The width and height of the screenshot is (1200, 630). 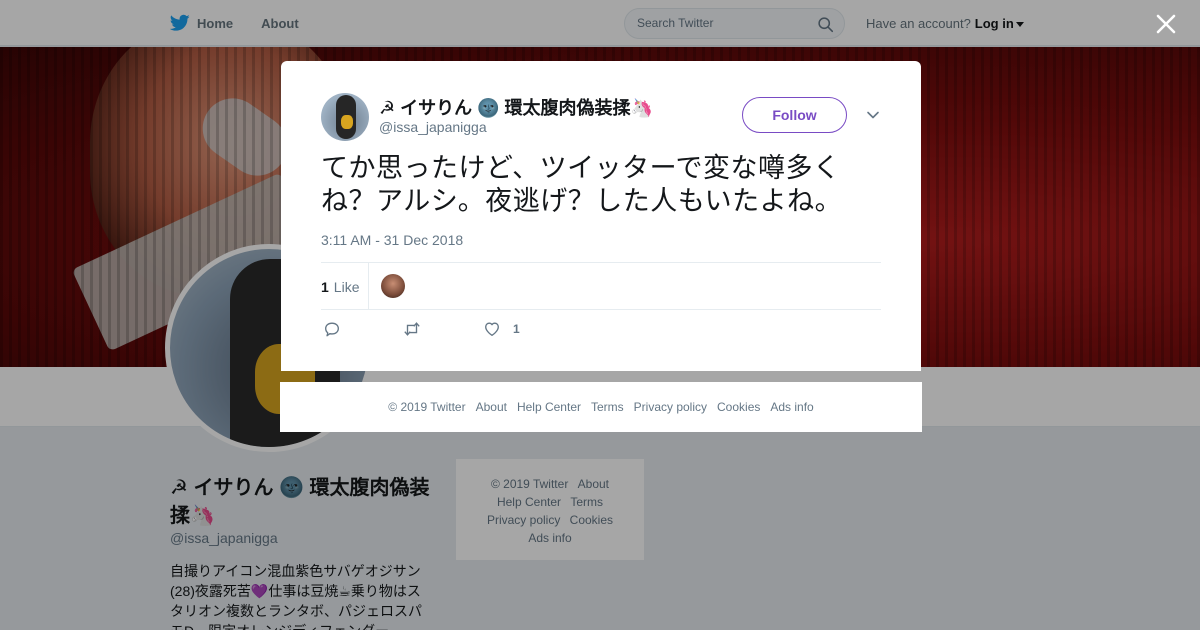 I want to click on chevron-down-icon, so click(x=873, y=115).